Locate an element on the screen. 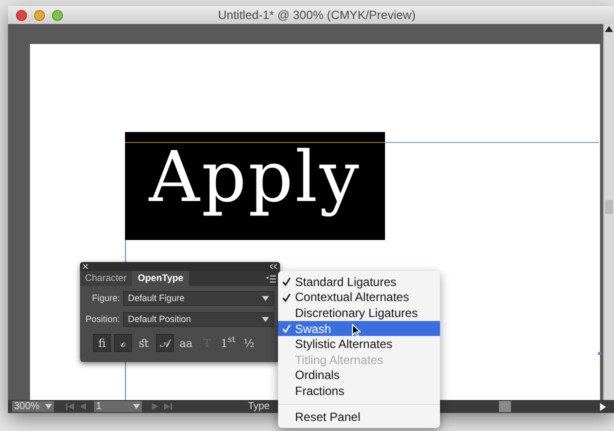 Image resolution: width=614 pixels, height=431 pixels. anchor-mark is located at coordinates (599, 353).